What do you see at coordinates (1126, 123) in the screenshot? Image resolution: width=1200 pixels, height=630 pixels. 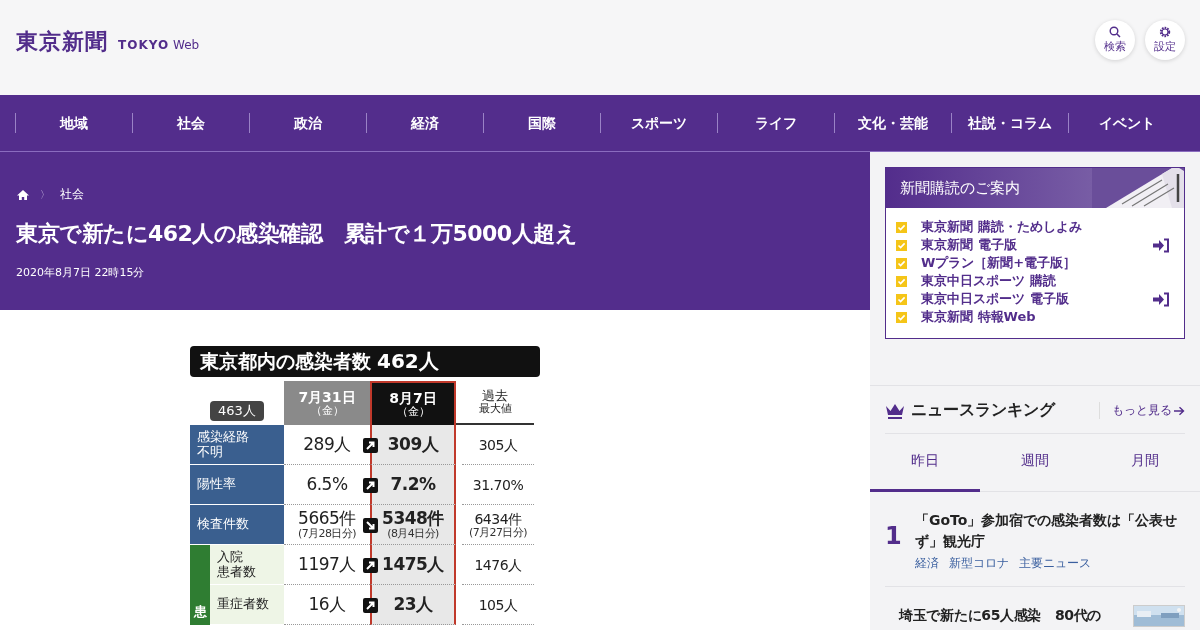 I see `nav-link: イベント` at bounding box center [1126, 123].